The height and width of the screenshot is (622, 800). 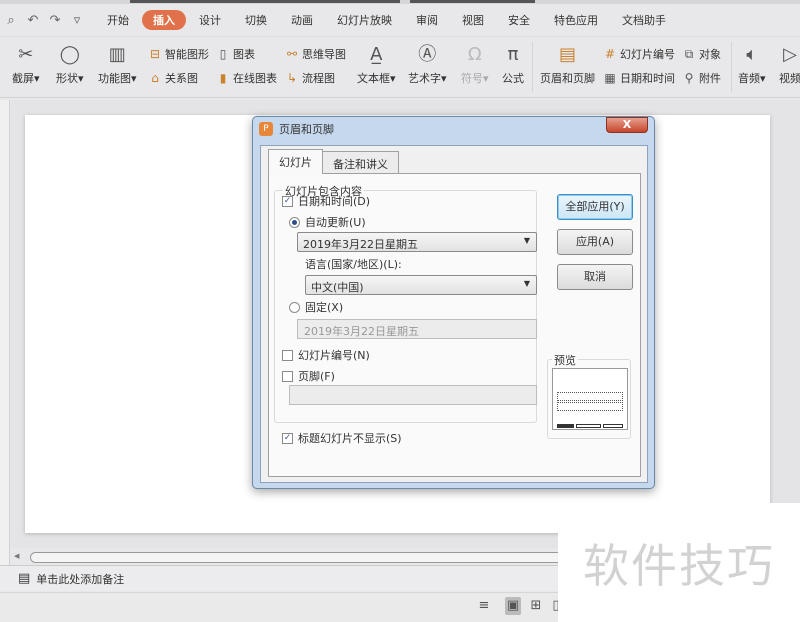 What do you see at coordinates (519, 20) in the screenshot?
I see `menu-security: 安全` at bounding box center [519, 20].